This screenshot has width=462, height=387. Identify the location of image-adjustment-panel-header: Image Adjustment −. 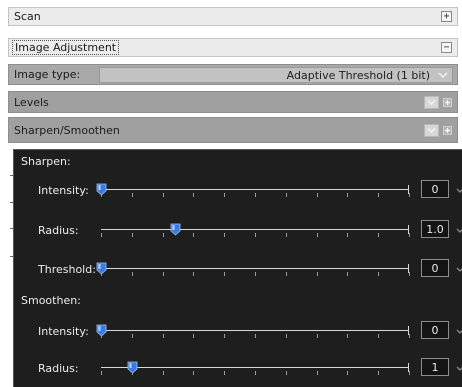
(233, 47).